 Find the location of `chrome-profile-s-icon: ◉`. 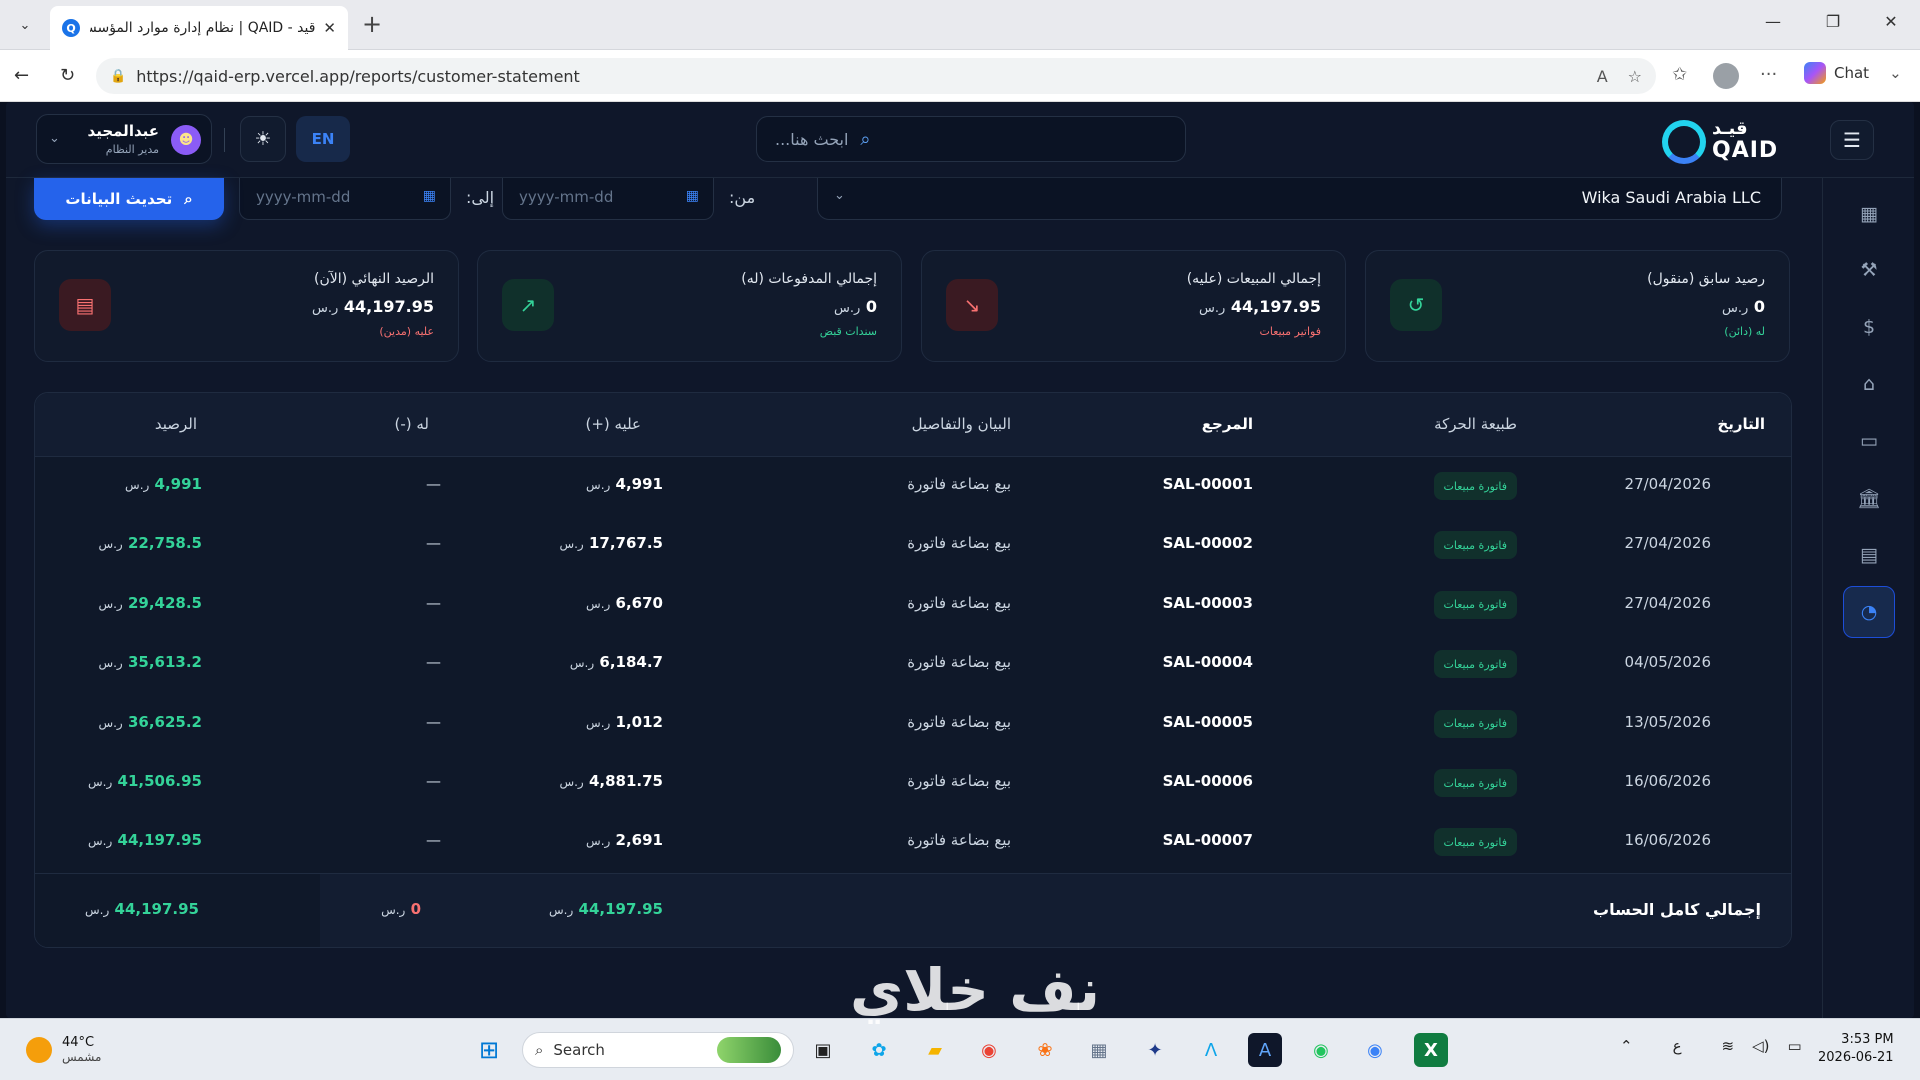

chrome-profile-s-icon: ◉ is located at coordinates (1375, 1050).